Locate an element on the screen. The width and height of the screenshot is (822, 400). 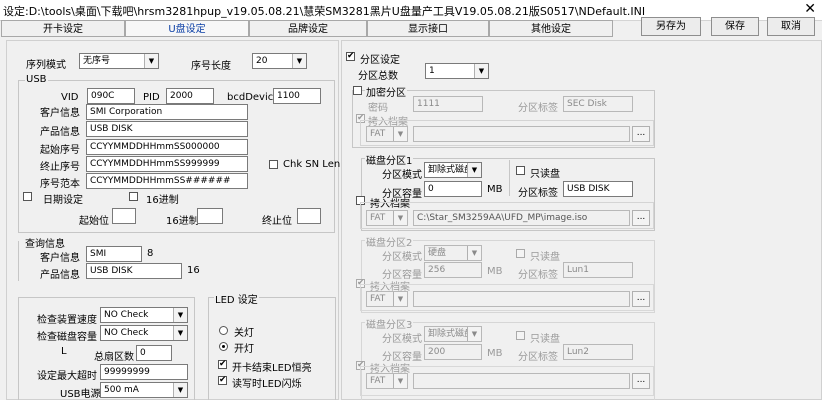
disk3-cap-input: 200 is located at coordinates (453, 352).